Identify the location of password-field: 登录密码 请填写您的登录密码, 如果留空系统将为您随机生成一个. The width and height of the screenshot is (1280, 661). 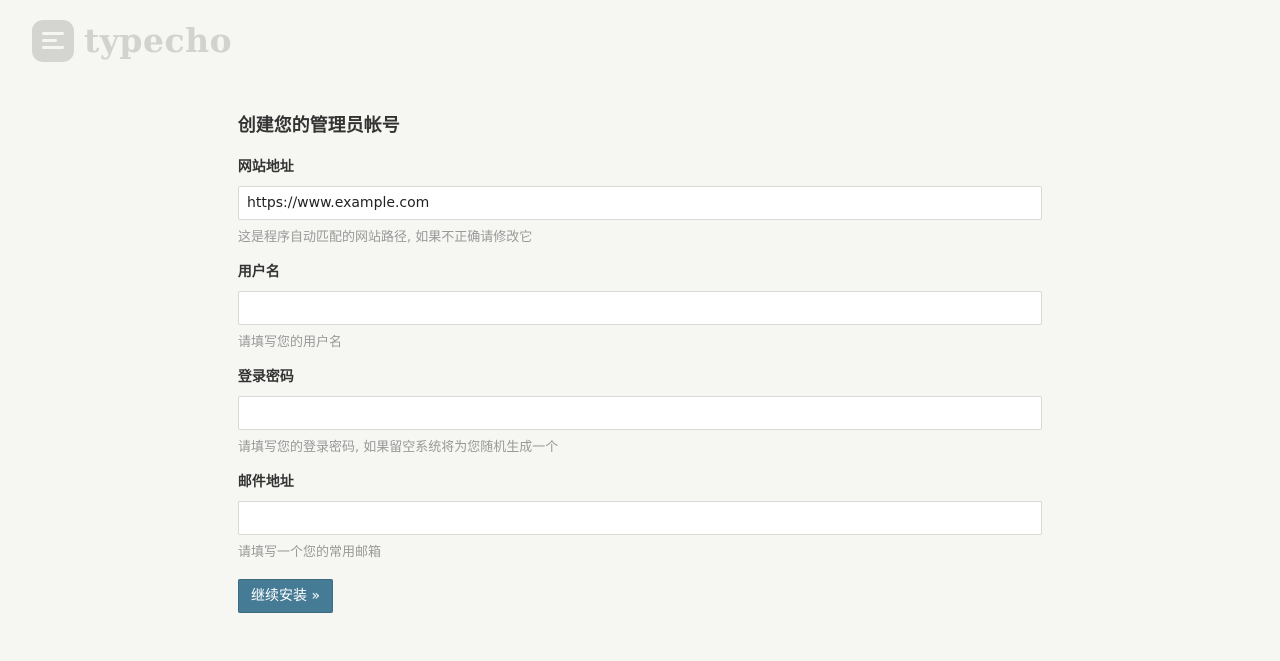
(640, 412).